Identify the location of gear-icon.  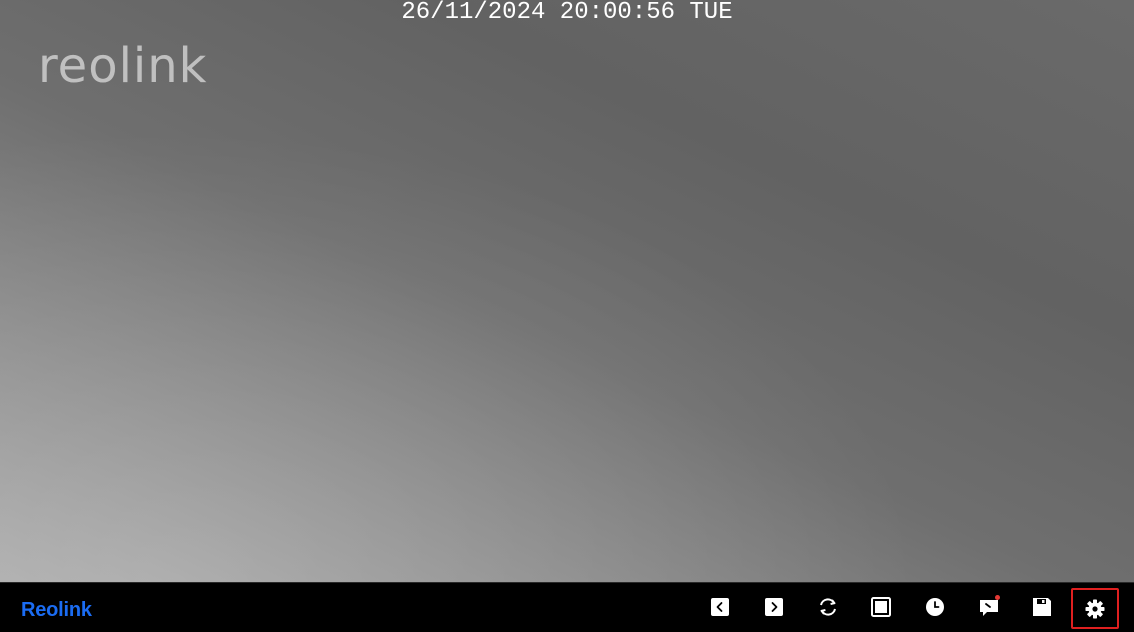
(1095, 608).